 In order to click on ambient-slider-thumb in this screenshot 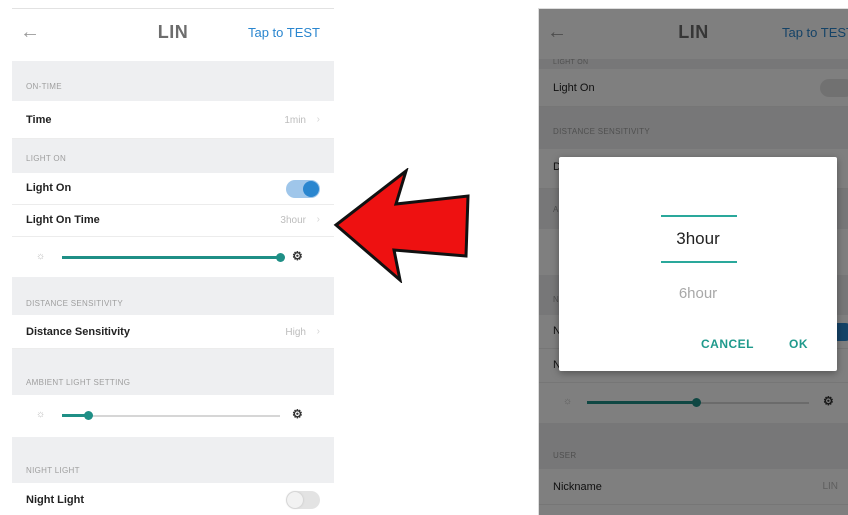, I will do `click(88, 415)`.